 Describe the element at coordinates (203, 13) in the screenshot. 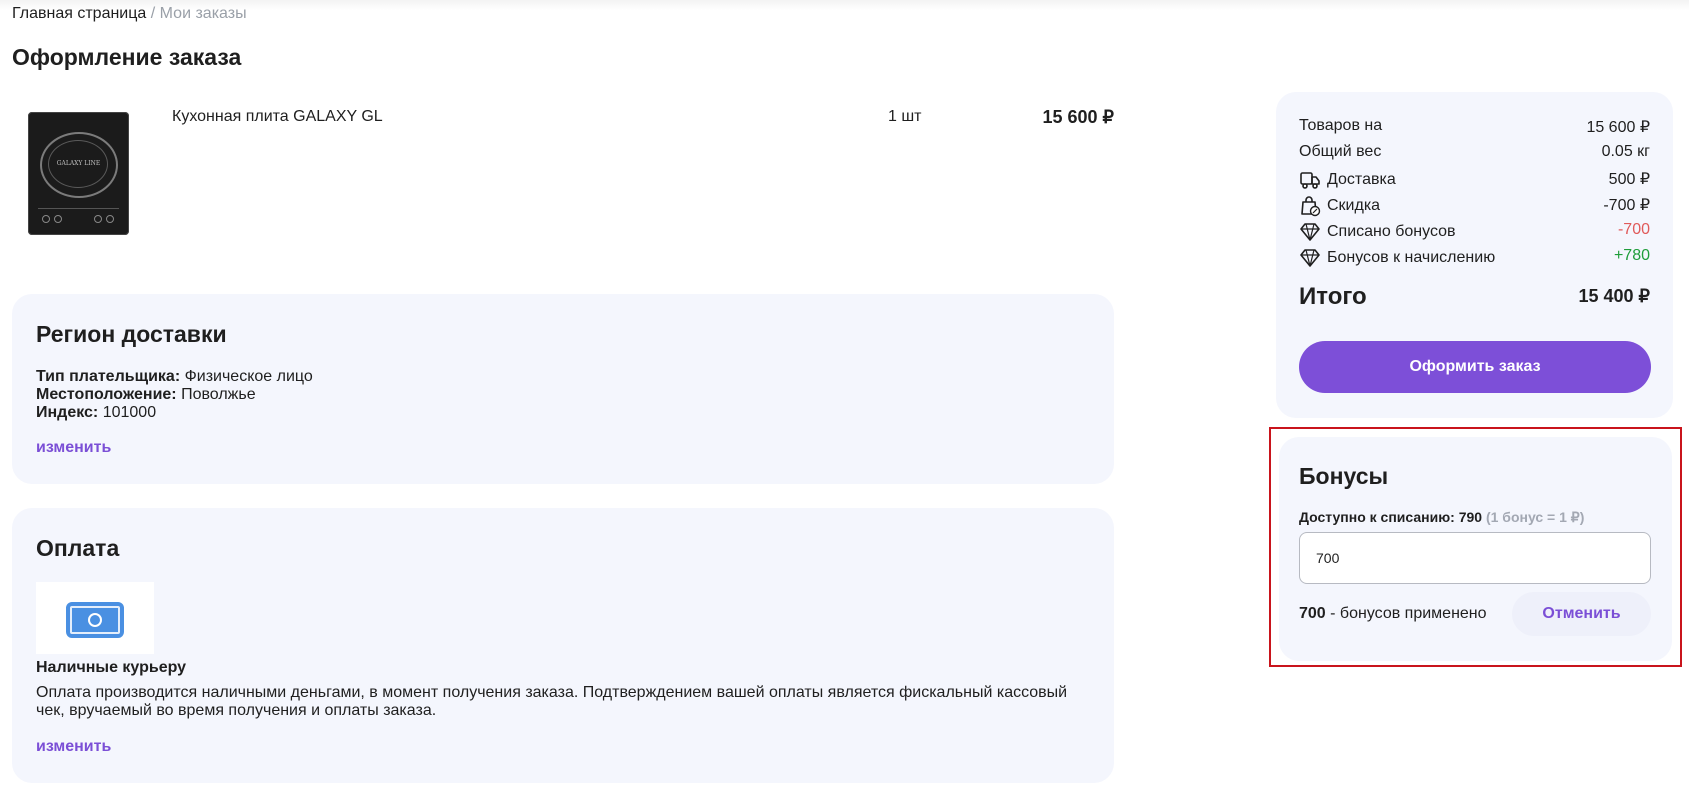

I see `breadcrumb-current: Мои заказы` at that location.